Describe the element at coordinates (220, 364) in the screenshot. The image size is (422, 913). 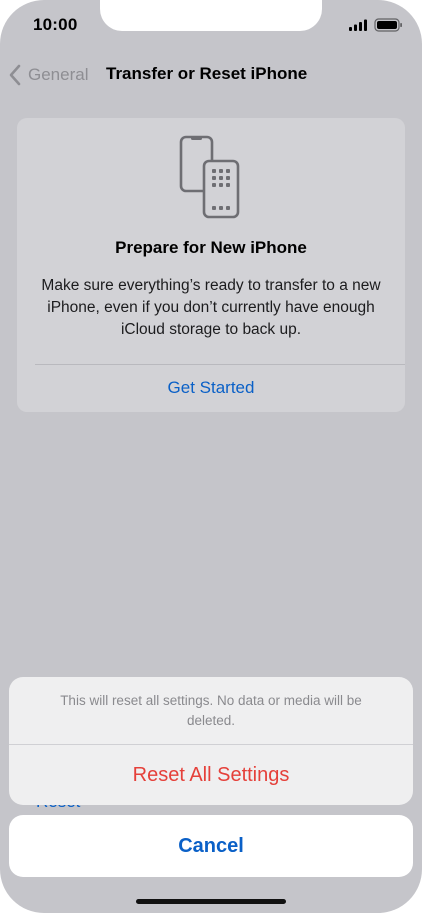
I see `card-divider` at that location.